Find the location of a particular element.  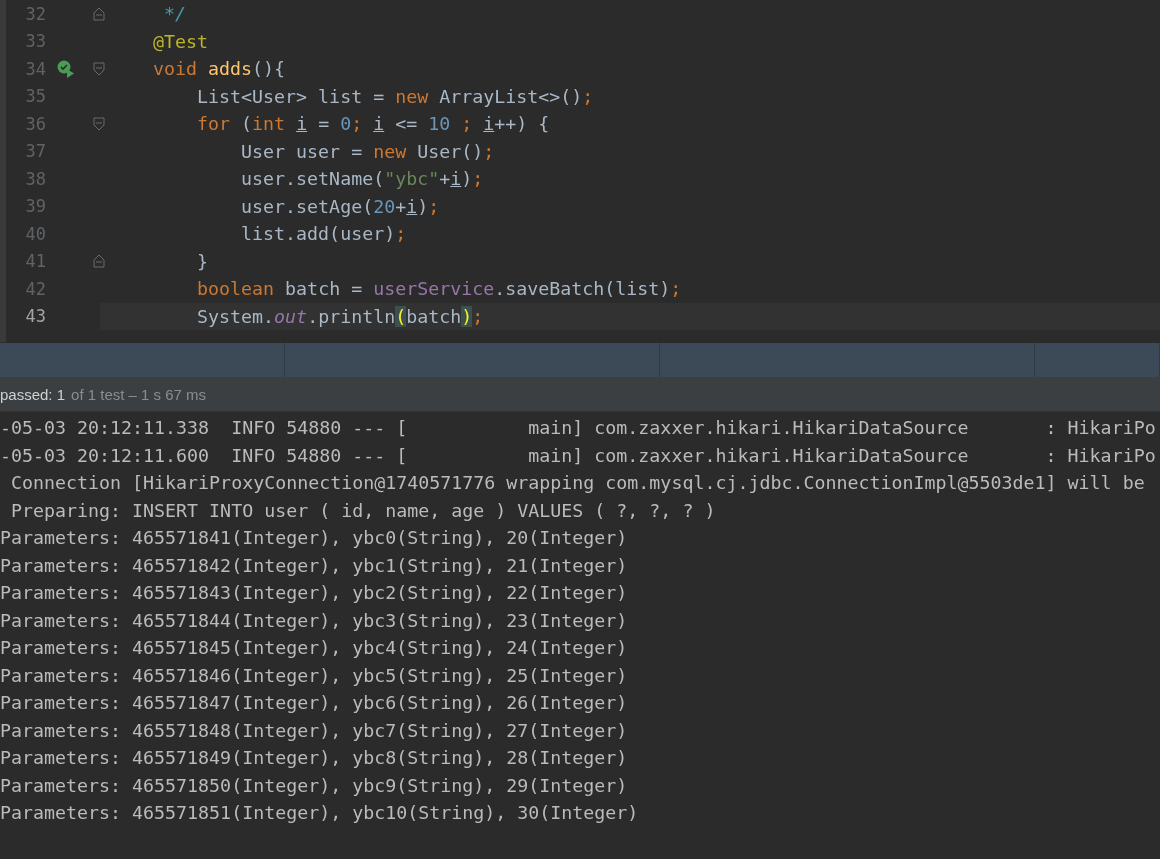

console-line: Parameters: 465571849(Integer), ybc8(String), 28(Integer) is located at coordinates (314, 757).